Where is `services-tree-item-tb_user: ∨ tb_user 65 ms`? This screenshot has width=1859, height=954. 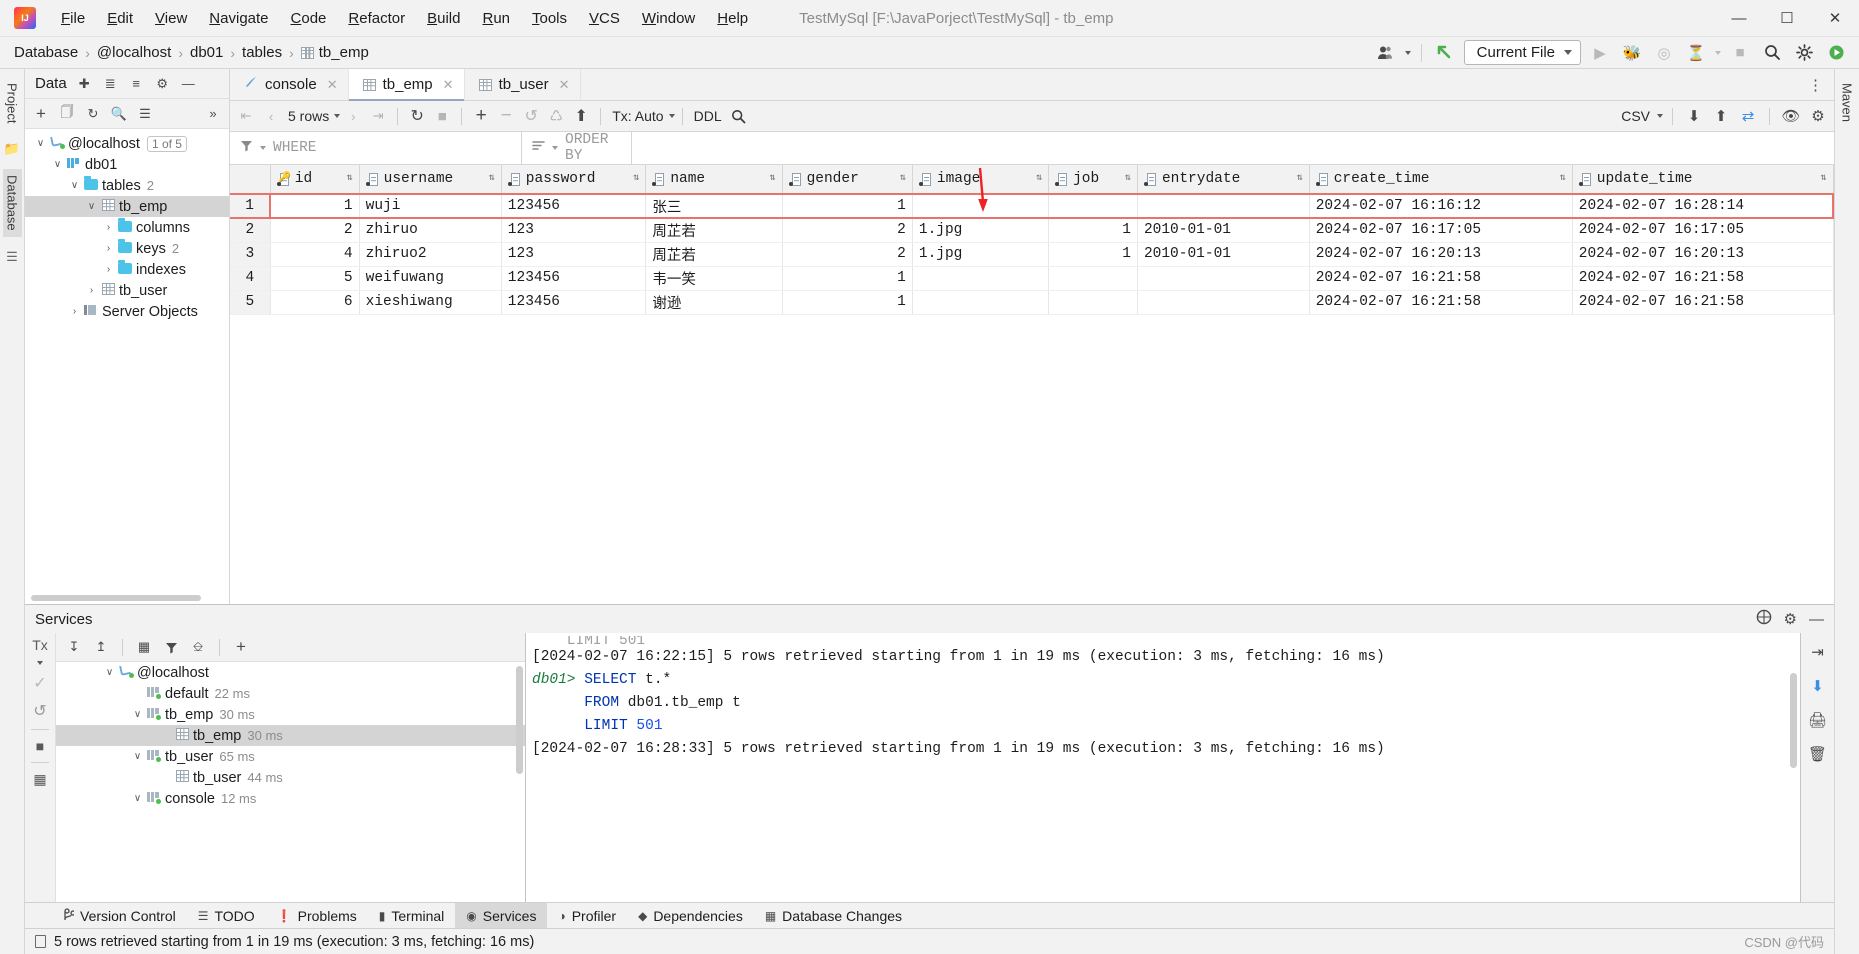
services-tree-item-tb_user: ∨ tb_user 65 ms is located at coordinates (290, 756).